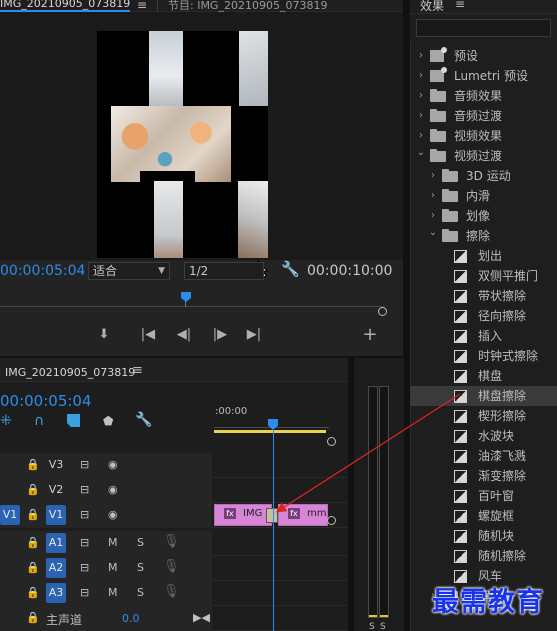 The image size is (557, 631). I want to click on video-clip-left: fx IMG, so click(243, 515).